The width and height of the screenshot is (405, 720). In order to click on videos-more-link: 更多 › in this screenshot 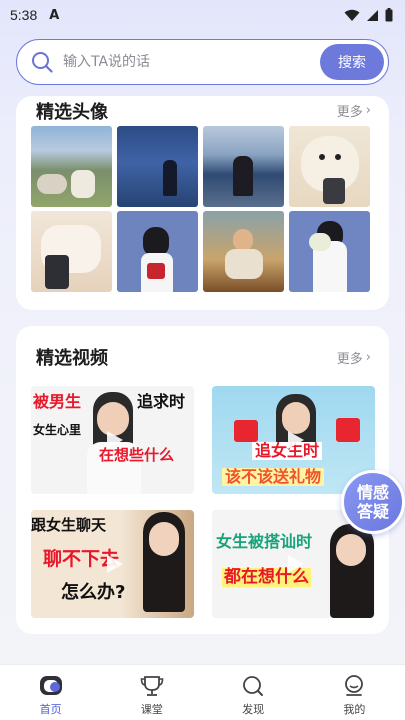, I will do `click(354, 357)`.